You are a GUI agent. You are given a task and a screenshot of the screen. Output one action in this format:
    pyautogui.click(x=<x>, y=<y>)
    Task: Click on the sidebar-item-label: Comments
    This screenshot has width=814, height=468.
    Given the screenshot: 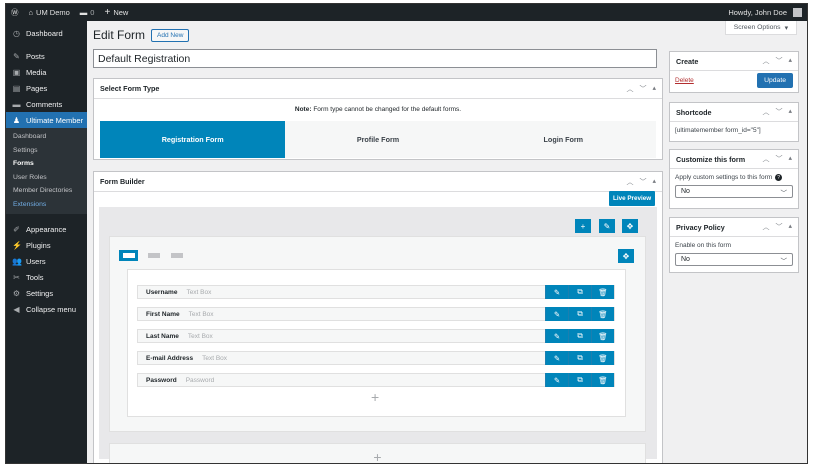 What is the action you would take?
    pyautogui.click(x=44, y=104)
    